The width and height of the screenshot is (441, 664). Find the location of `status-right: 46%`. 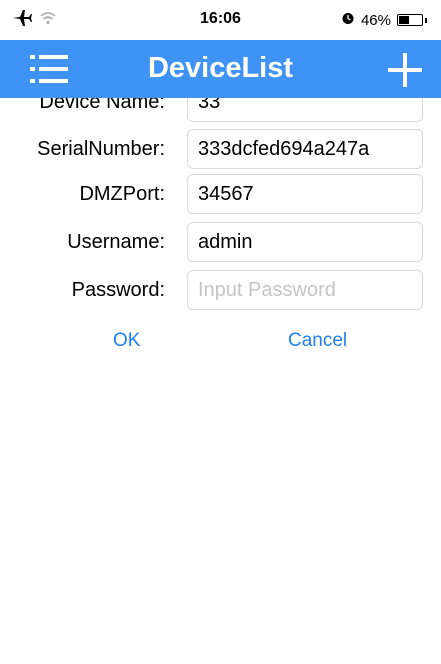

status-right: 46% is located at coordinates (384, 20).